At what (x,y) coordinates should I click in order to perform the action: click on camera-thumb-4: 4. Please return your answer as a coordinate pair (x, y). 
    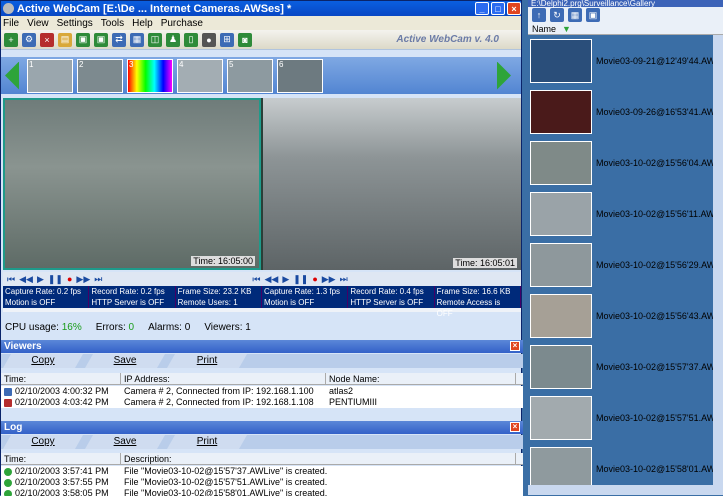
    Looking at the image, I should click on (200, 75).